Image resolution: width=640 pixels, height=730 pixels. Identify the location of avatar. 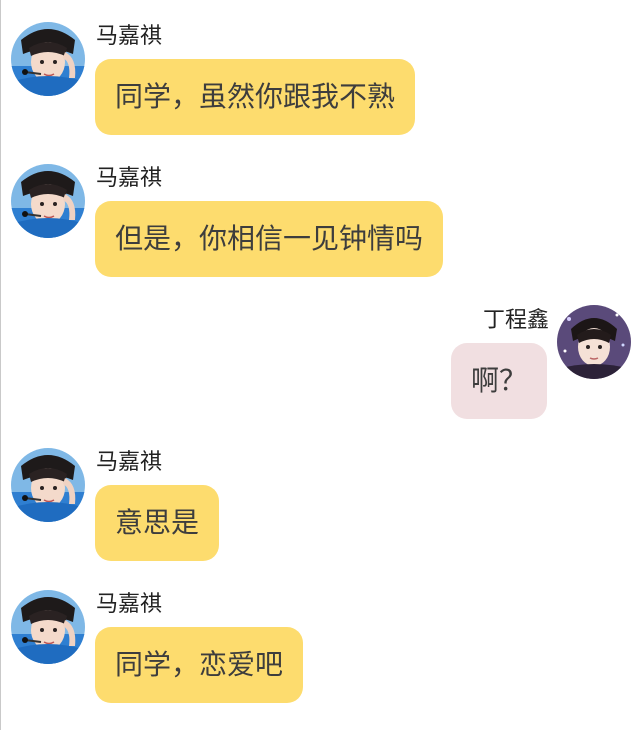
(48, 627).